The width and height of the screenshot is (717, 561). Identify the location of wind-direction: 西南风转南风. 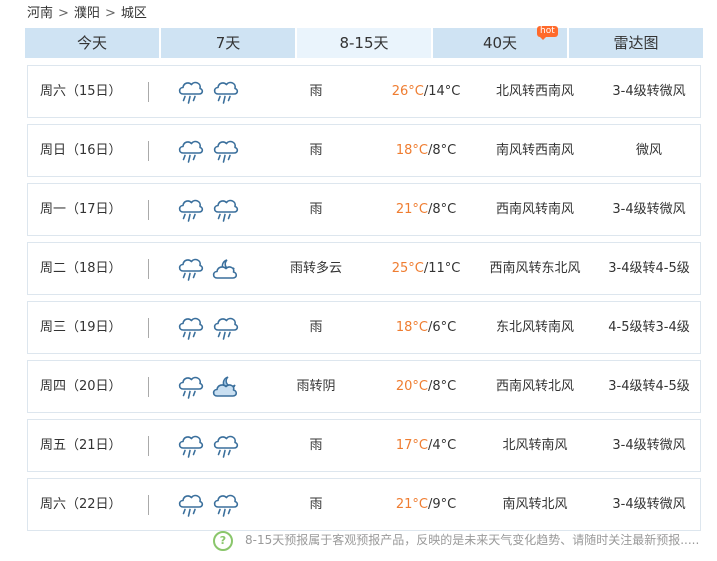
(534, 209).